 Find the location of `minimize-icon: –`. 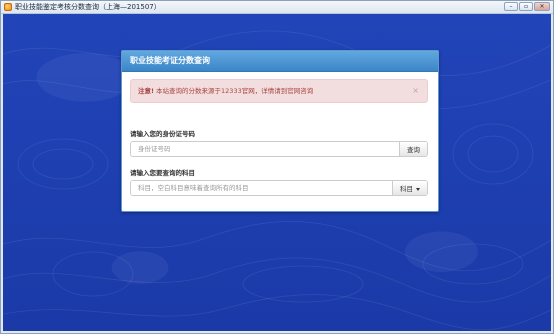

minimize-icon: – is located at coordinates (511, 6).